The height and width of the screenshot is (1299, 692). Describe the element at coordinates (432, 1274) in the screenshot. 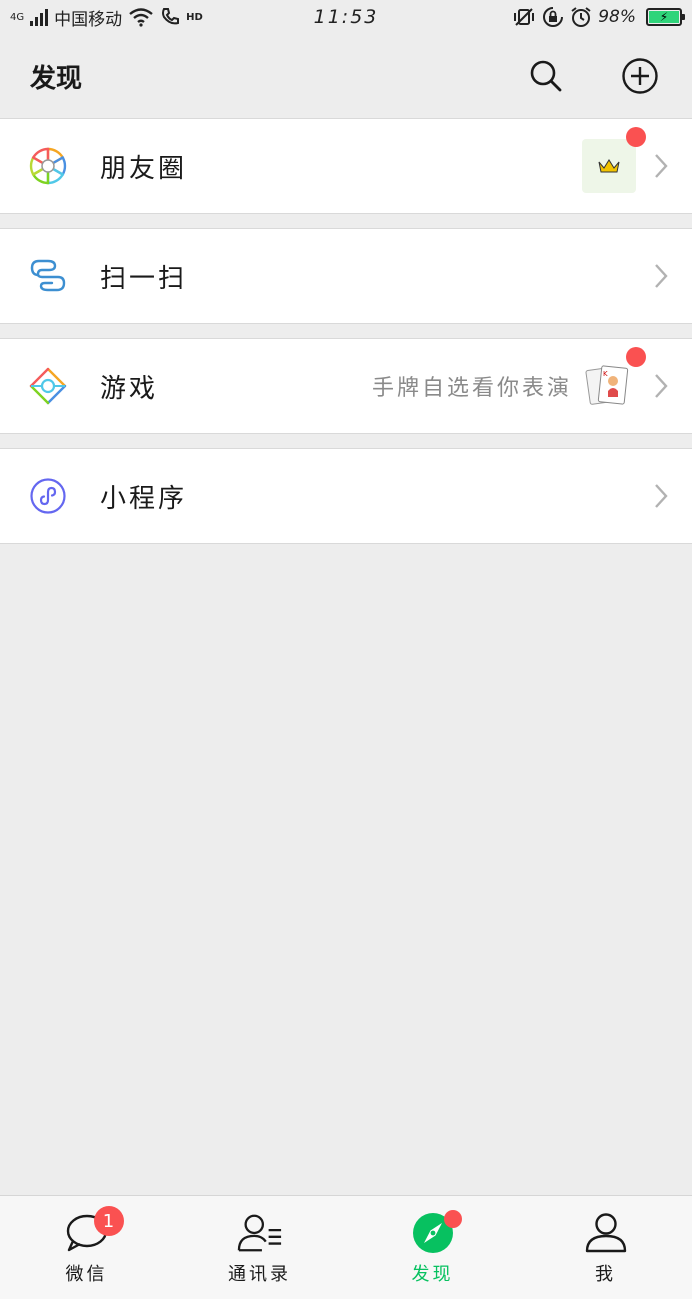

I see `tab-label: 发现` at that location.